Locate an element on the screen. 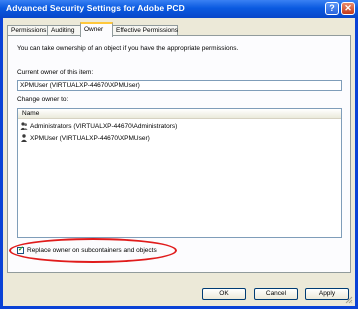  ok-button: OK is located at coordinates (224, 294).